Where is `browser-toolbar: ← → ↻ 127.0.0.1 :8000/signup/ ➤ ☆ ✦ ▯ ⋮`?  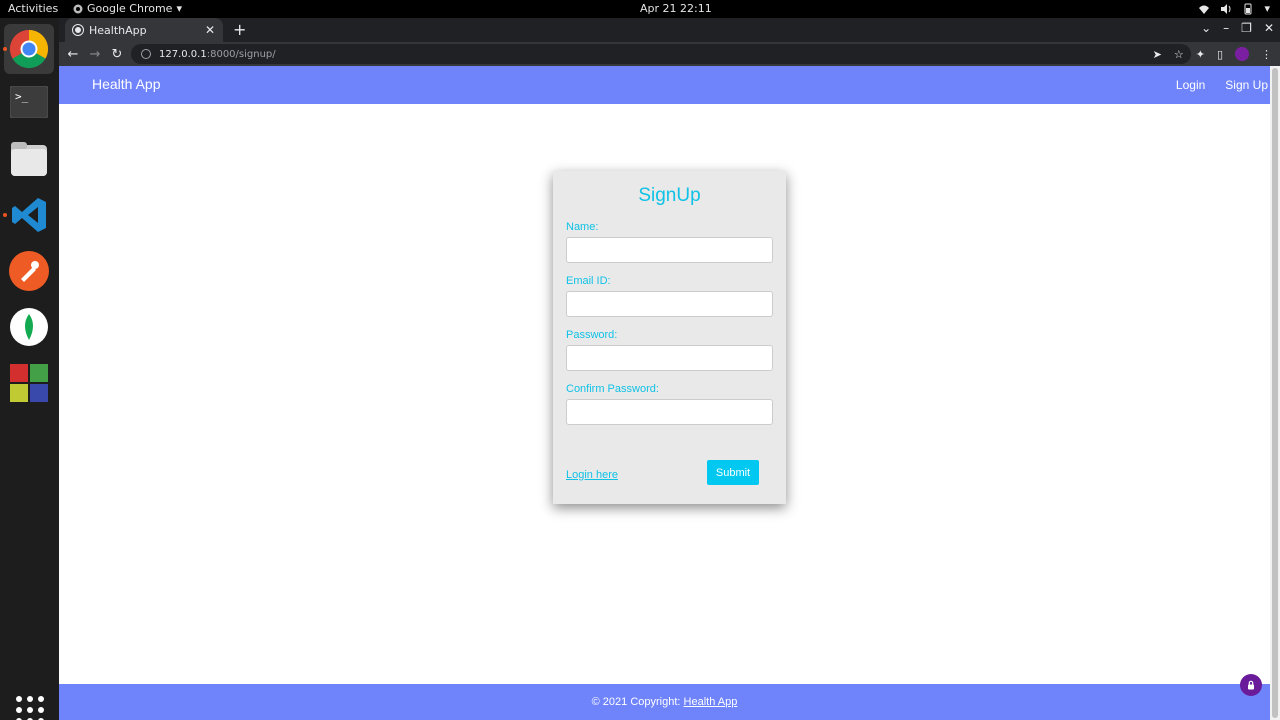
browser-toolbar: ← → ↻ 127.0.0.1 :8000/signup/ ➤ ☆ ✦ ▯ ⋮ is located at coordinates (669, 54).